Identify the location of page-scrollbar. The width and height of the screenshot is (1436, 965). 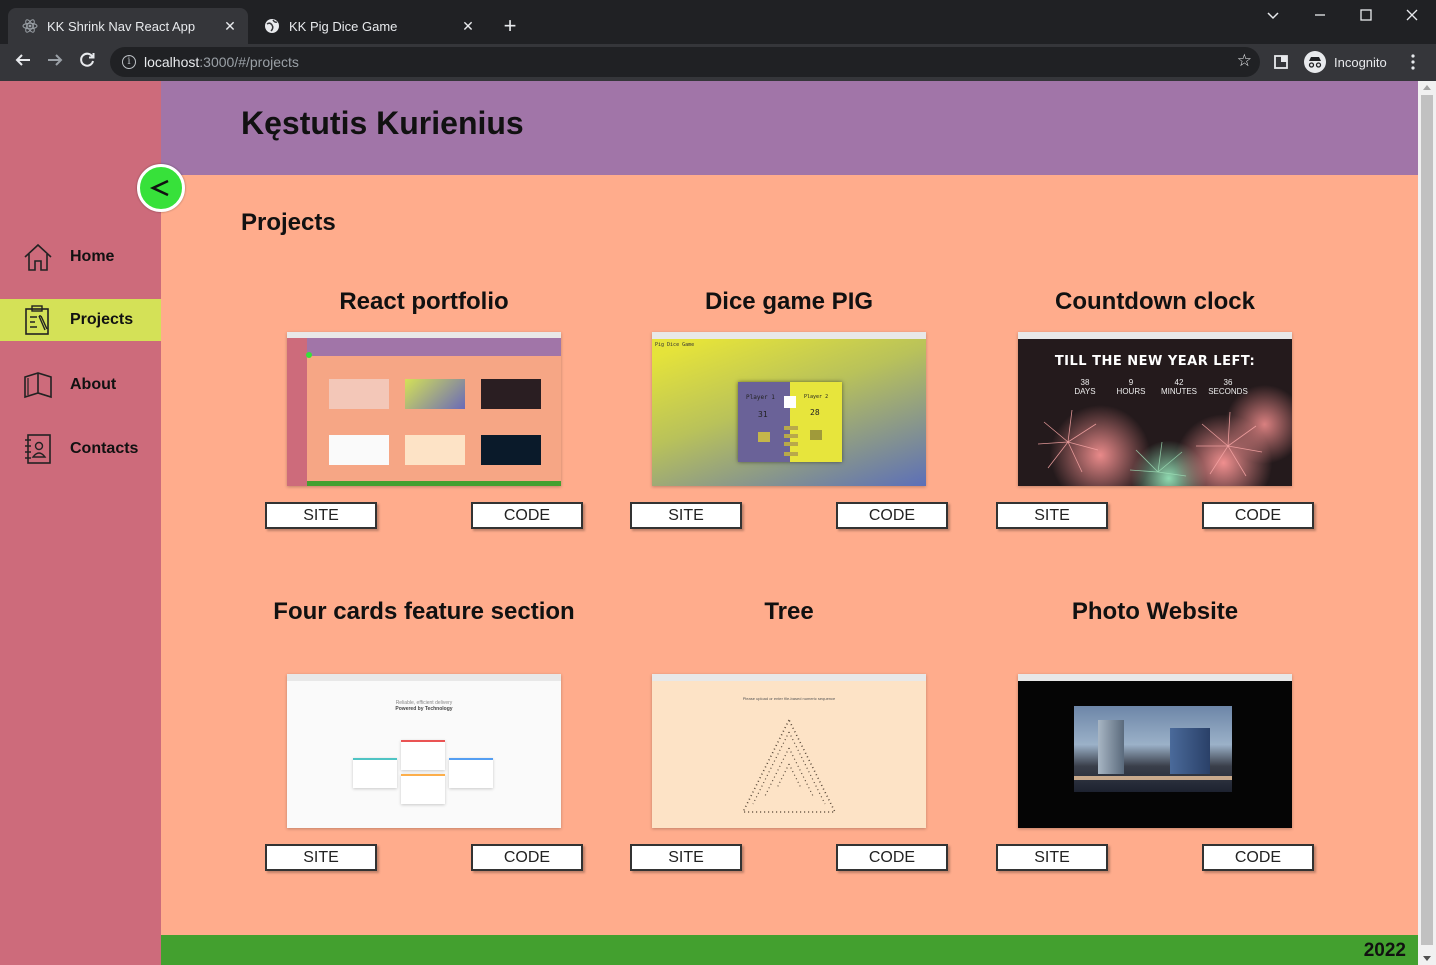
(1427, 523).